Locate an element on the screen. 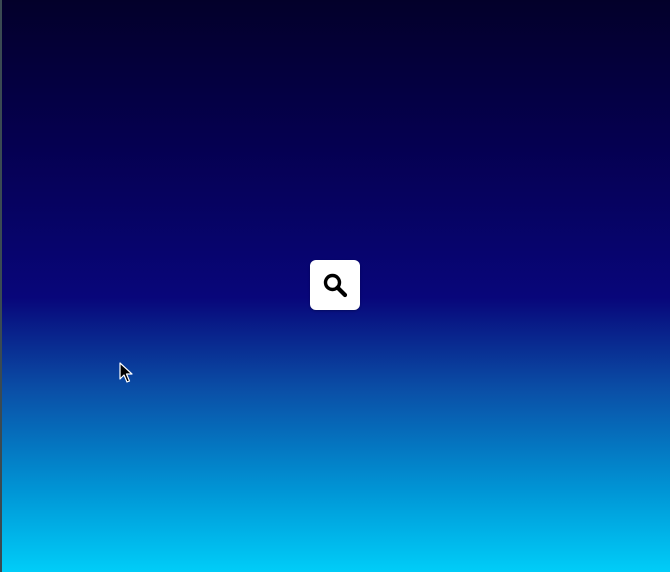 This screenshot has width=670, height=572. search-icon is located at coordinates (335, 285).